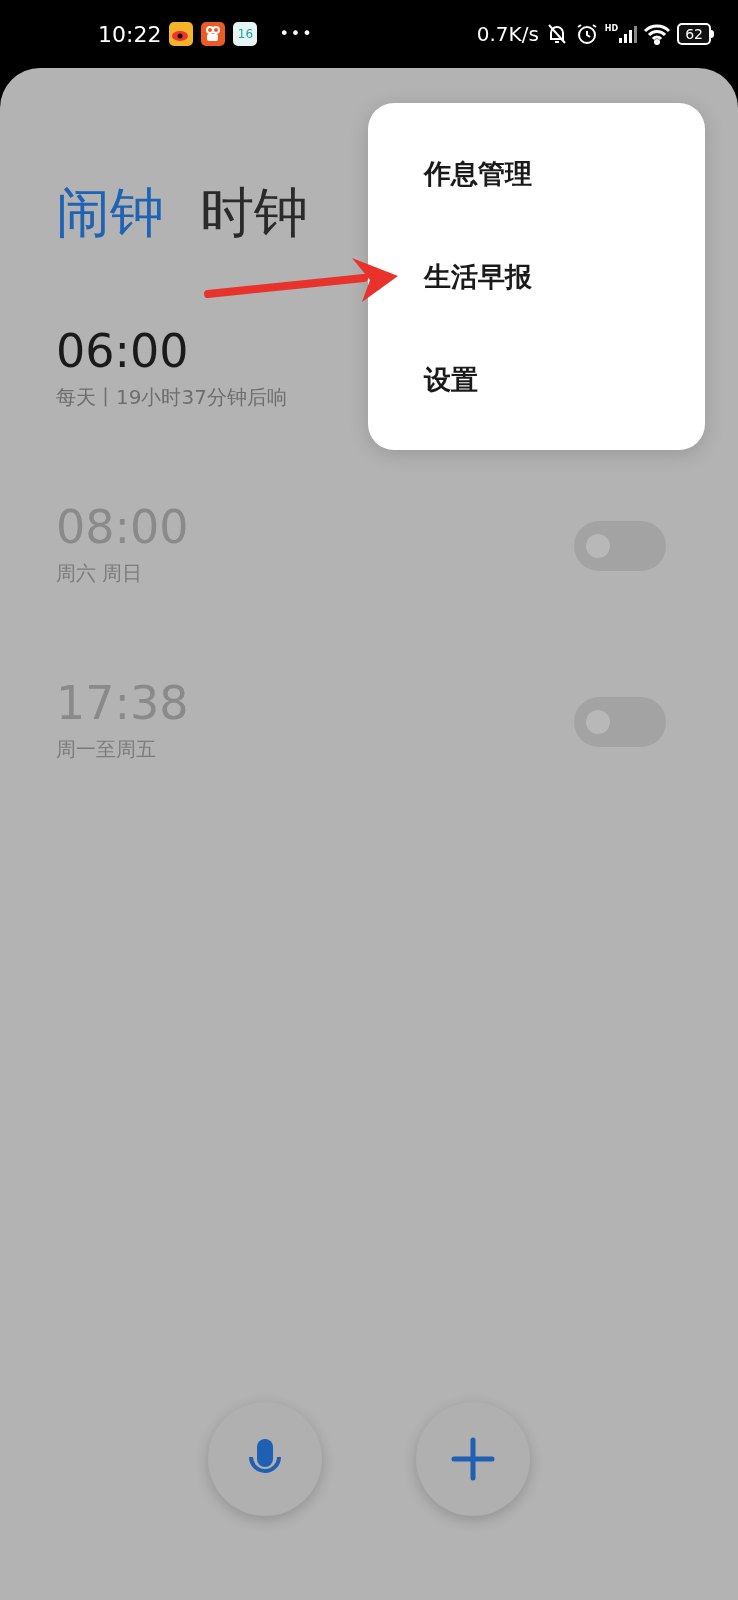 This screenshot has height=1600, width=738. What do you see at coordinates (536, 173) in the screenshot?
I see `menu-item: 作息管理` at bounding box center [536, 173].